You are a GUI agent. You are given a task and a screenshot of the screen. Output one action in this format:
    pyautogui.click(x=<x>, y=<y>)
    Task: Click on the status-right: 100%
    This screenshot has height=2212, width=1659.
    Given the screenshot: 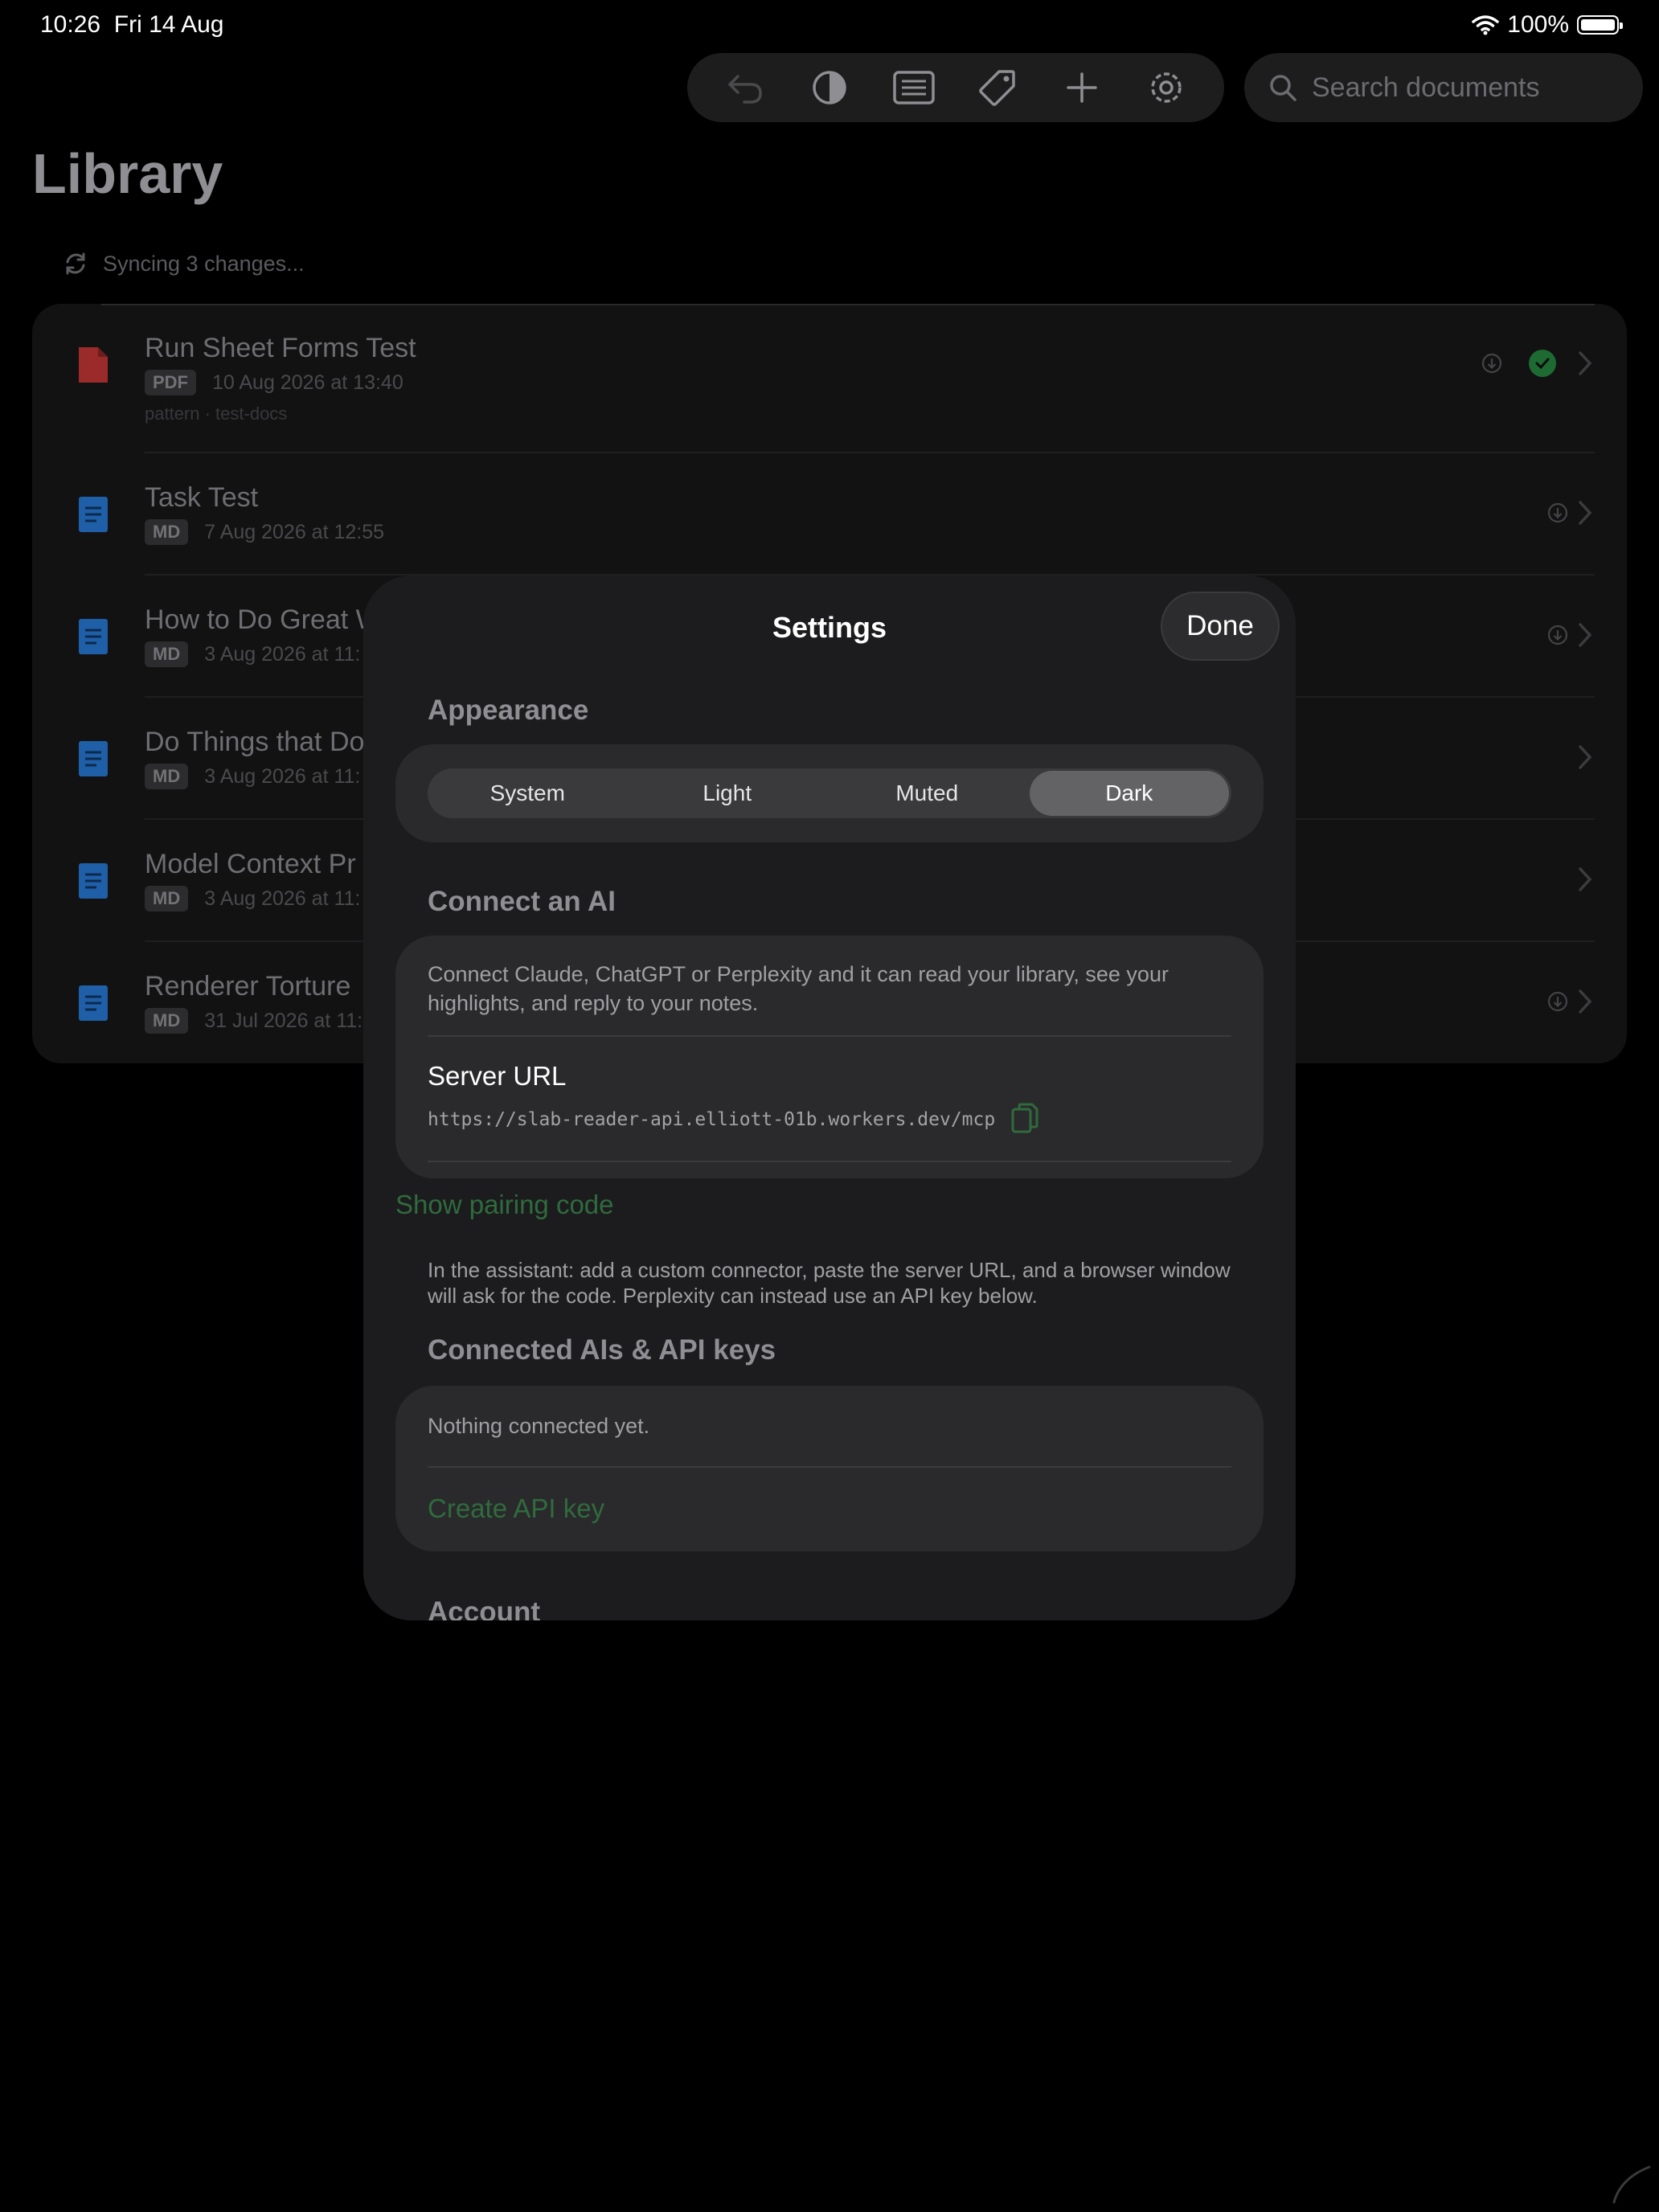 What is the action you would take?
    pyautogui.click(x=1547, y=25)
    